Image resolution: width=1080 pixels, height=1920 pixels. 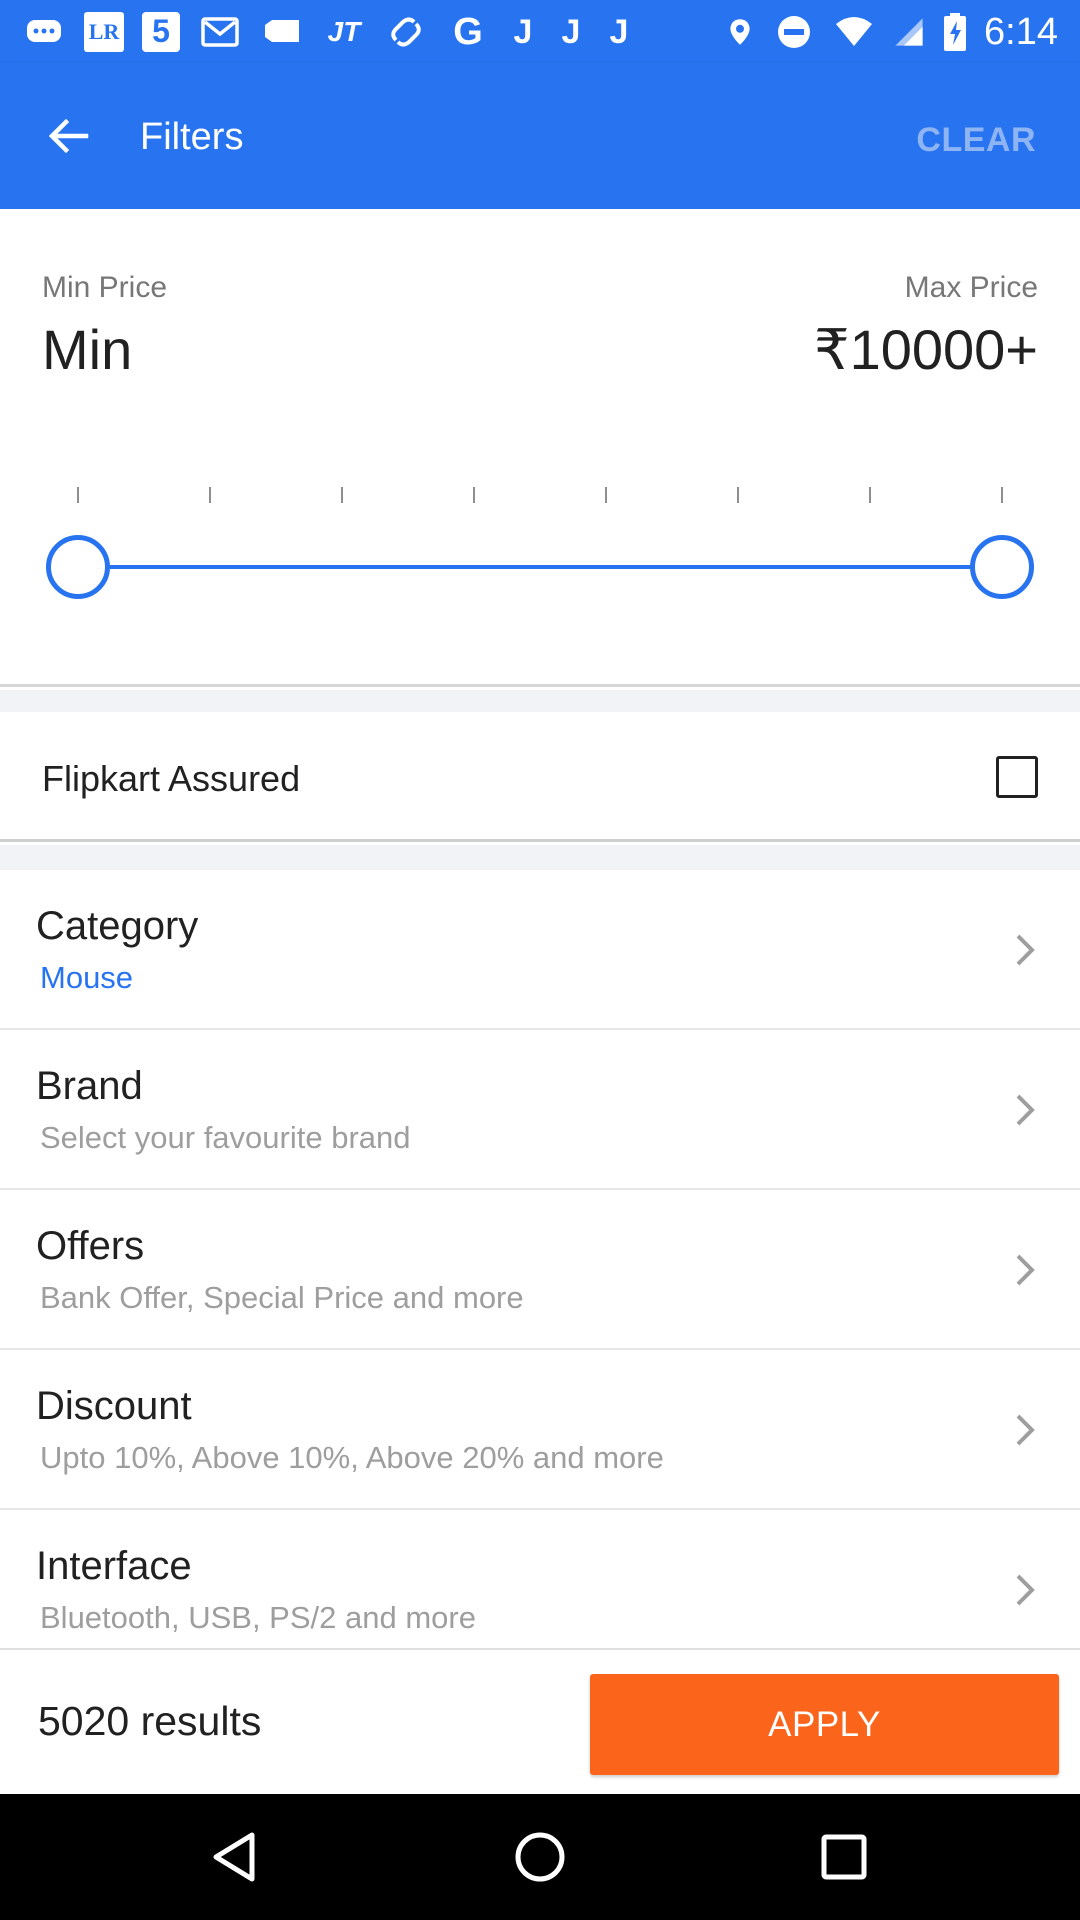 I want to click on app-toolbar: Filters CLEAR, so click(x=540, y=136).